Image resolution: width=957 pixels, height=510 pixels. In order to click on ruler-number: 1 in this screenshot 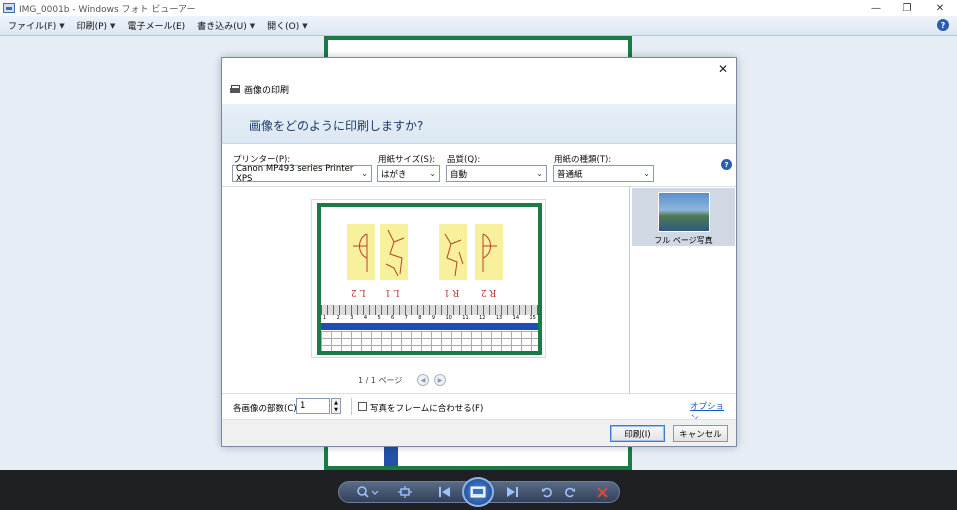, I will do `click(325, 318)`.